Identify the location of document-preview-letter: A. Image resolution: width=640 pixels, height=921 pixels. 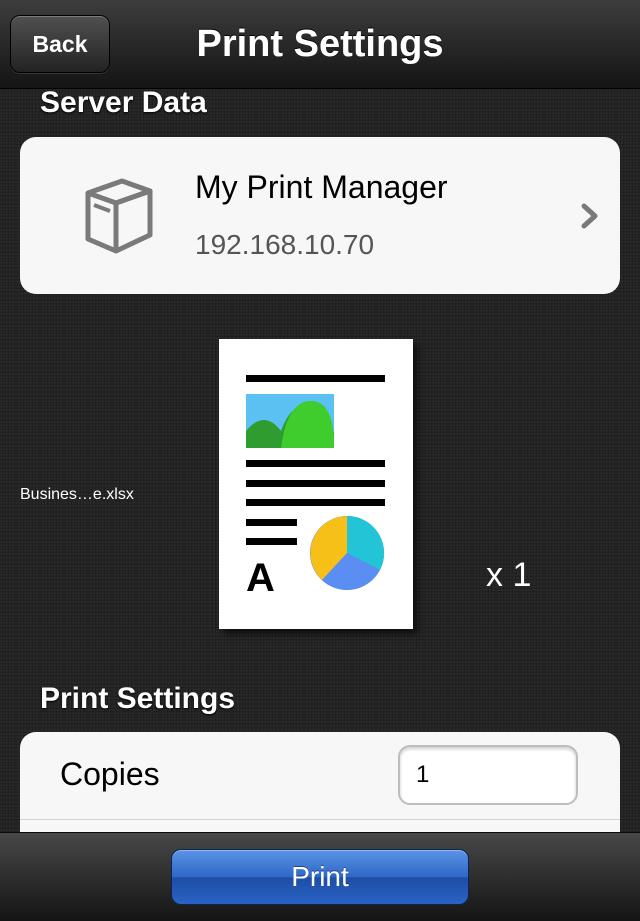
(260, 578).